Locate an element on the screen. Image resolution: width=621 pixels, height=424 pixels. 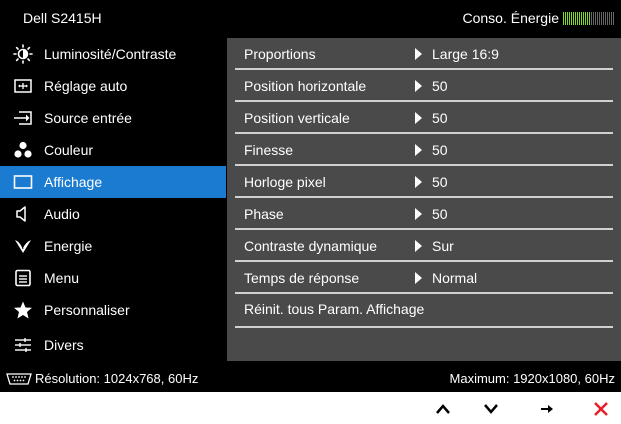
row-divider is located at coordinates (424, 327).